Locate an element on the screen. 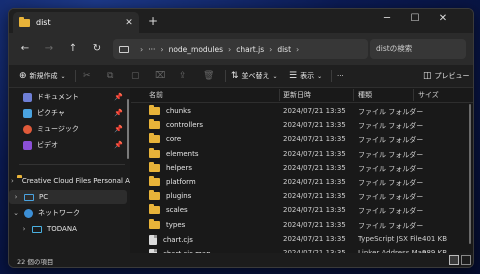  file-row: controllers 2024/07/21 13:35 ファイル フォルダー is located at coordinates (299, 125).